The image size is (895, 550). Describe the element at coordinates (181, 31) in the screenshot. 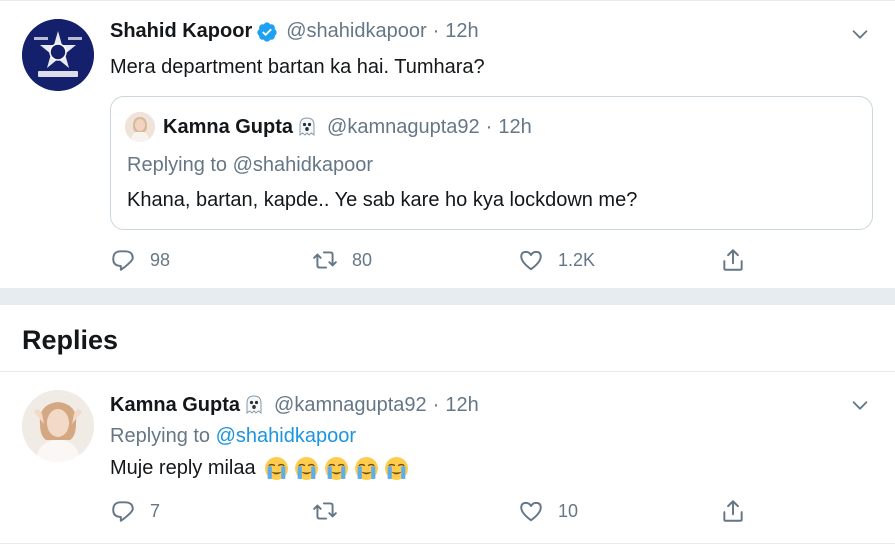

I see `author-name: Shahid Kapoor` at that location.